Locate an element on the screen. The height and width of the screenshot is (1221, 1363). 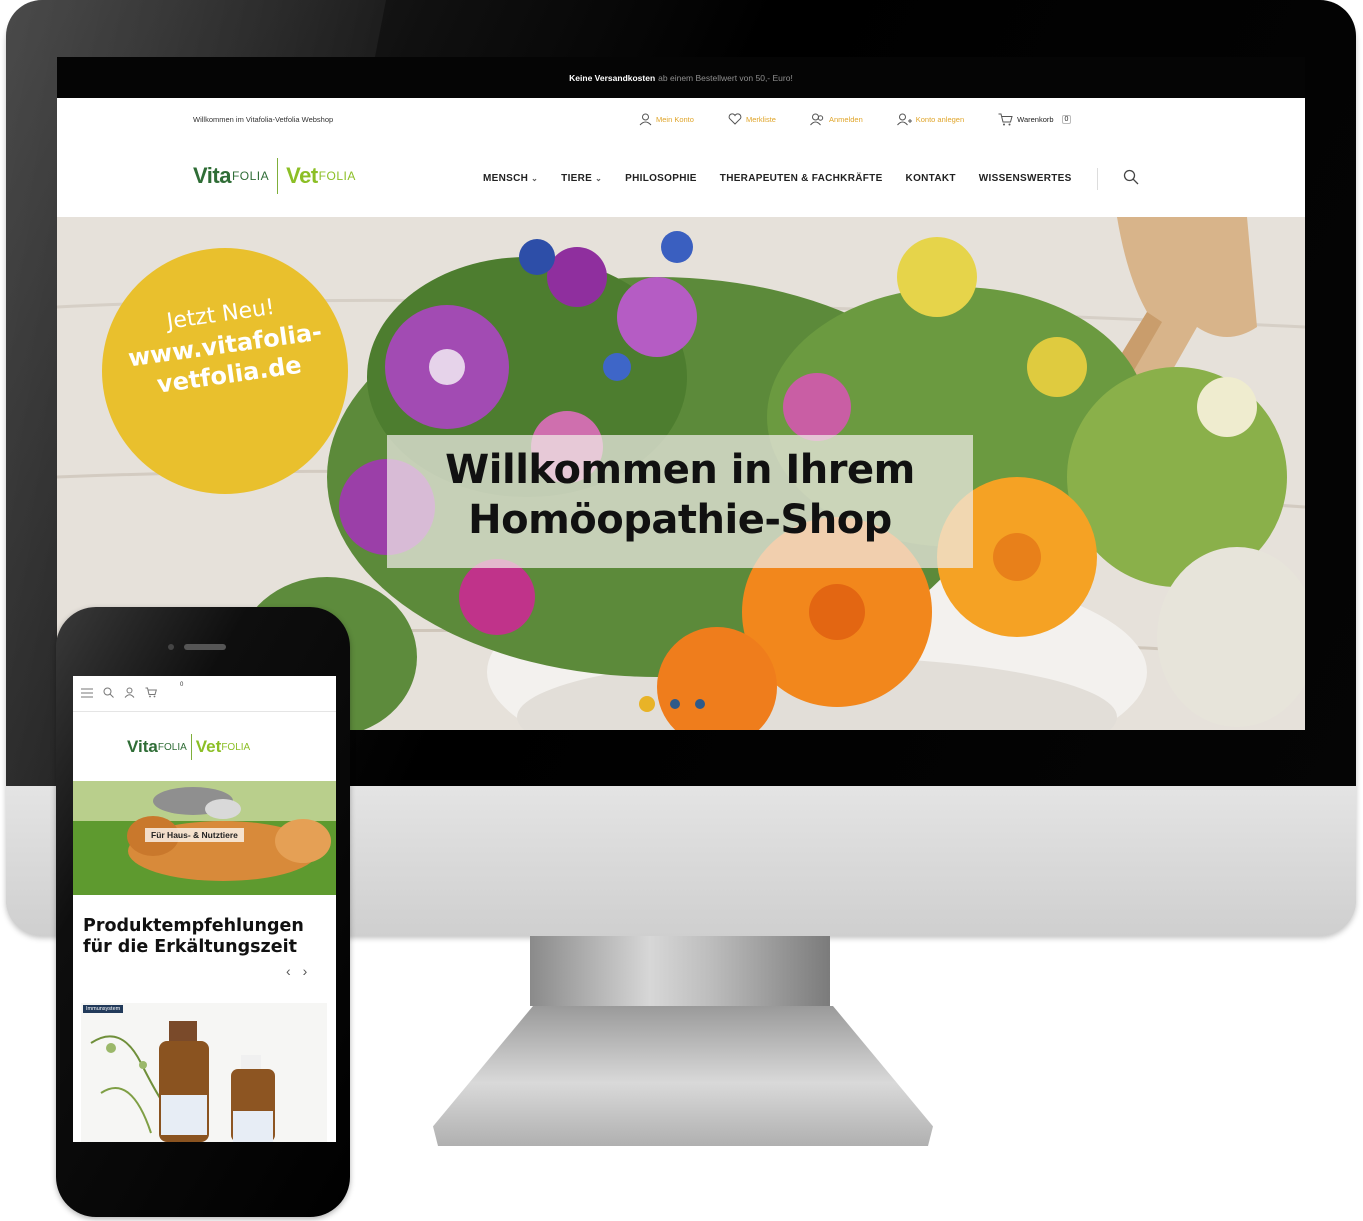
nav-item-tiere: TIERE ⌄ is located at coordinates (581, 178).